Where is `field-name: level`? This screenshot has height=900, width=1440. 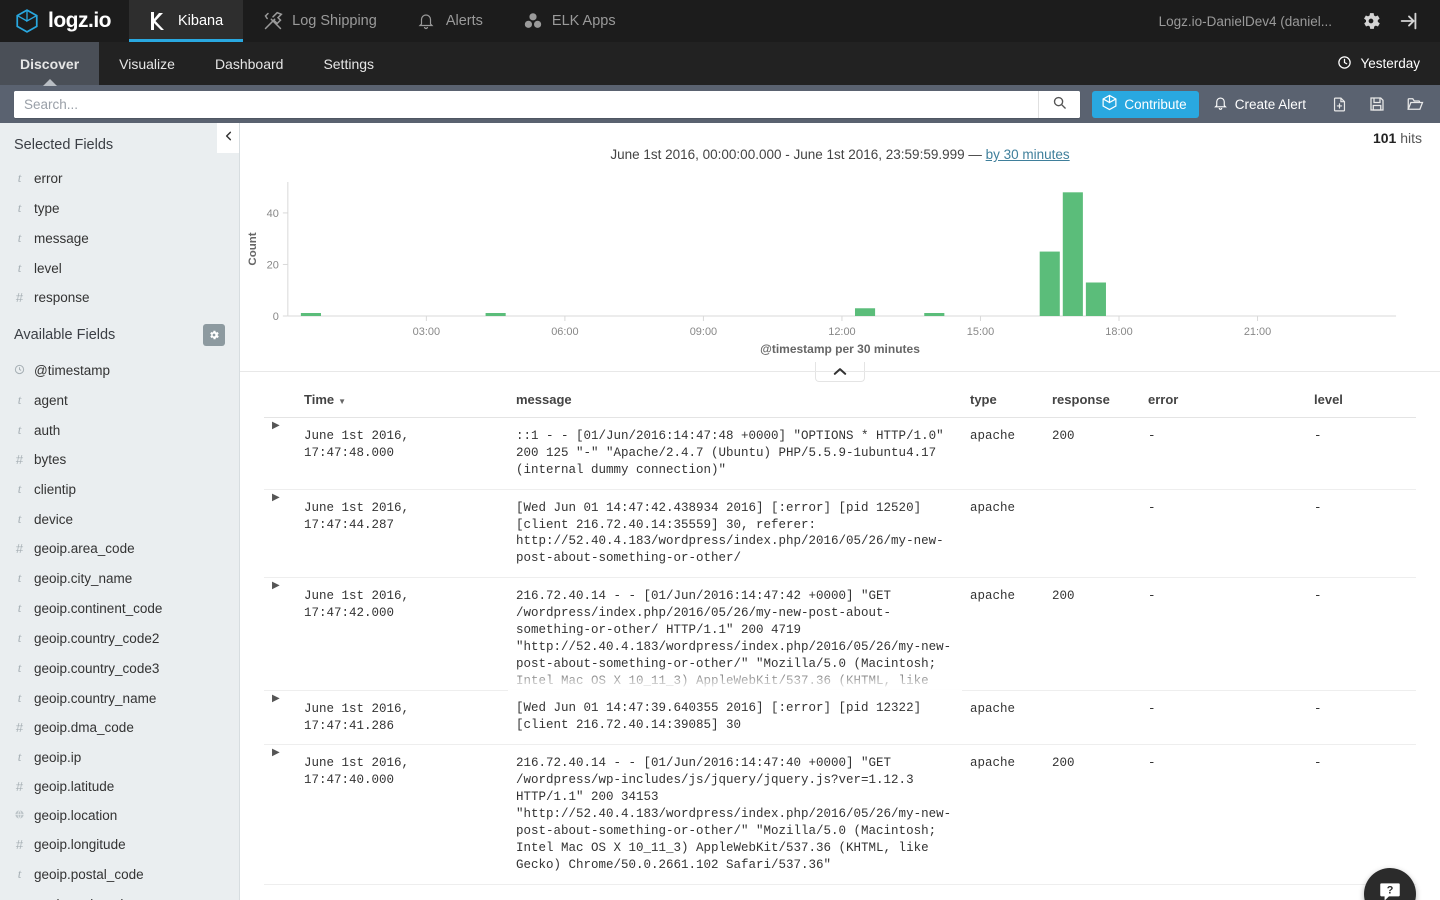
field-name: level is located at coordinates (48, 268).